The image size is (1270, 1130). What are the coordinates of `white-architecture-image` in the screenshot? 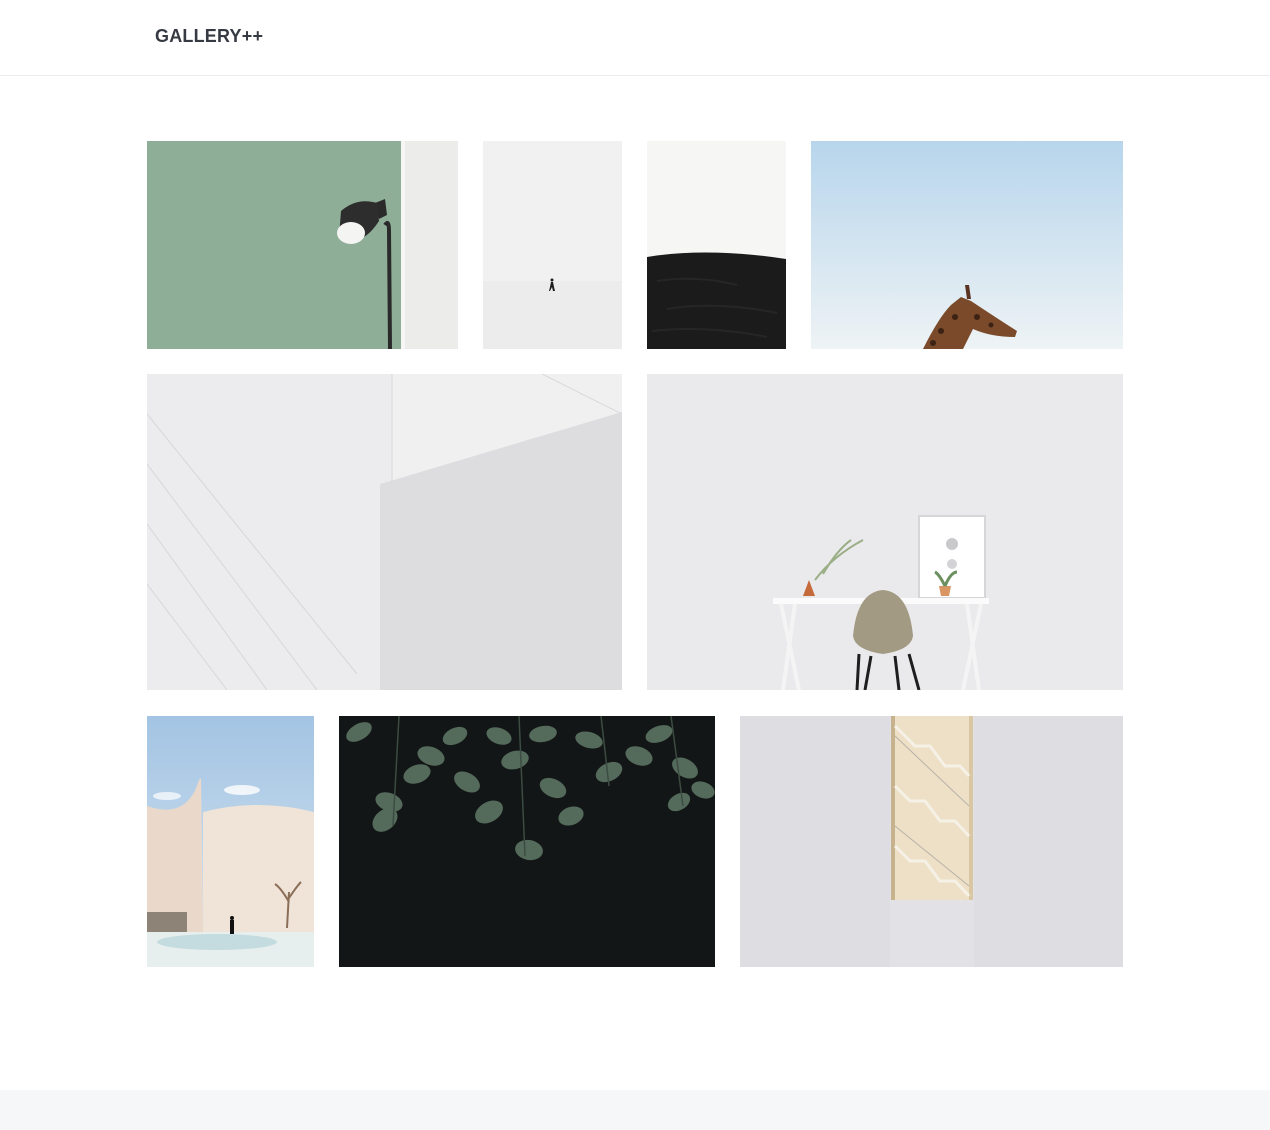 It's located at (384, 532).